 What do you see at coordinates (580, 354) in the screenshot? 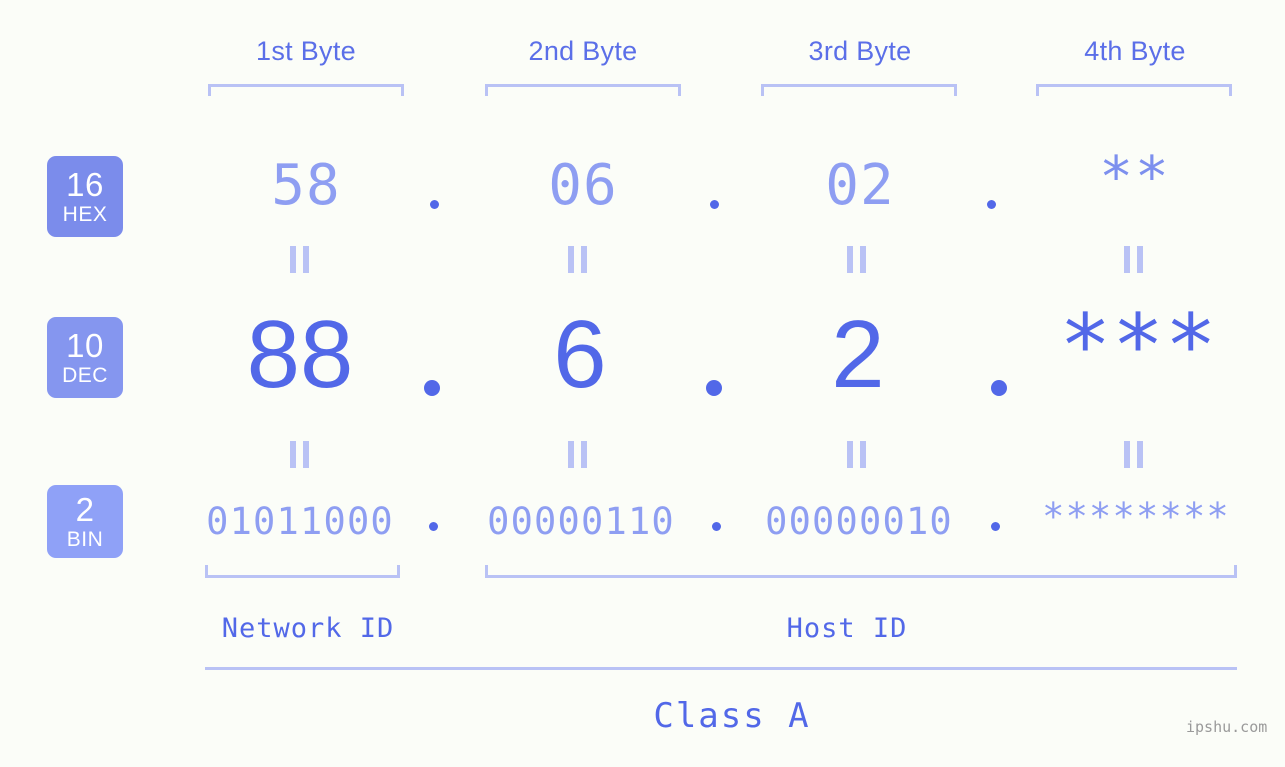
I see `dec-byte-2: 6` at bounding box center [580, 354].